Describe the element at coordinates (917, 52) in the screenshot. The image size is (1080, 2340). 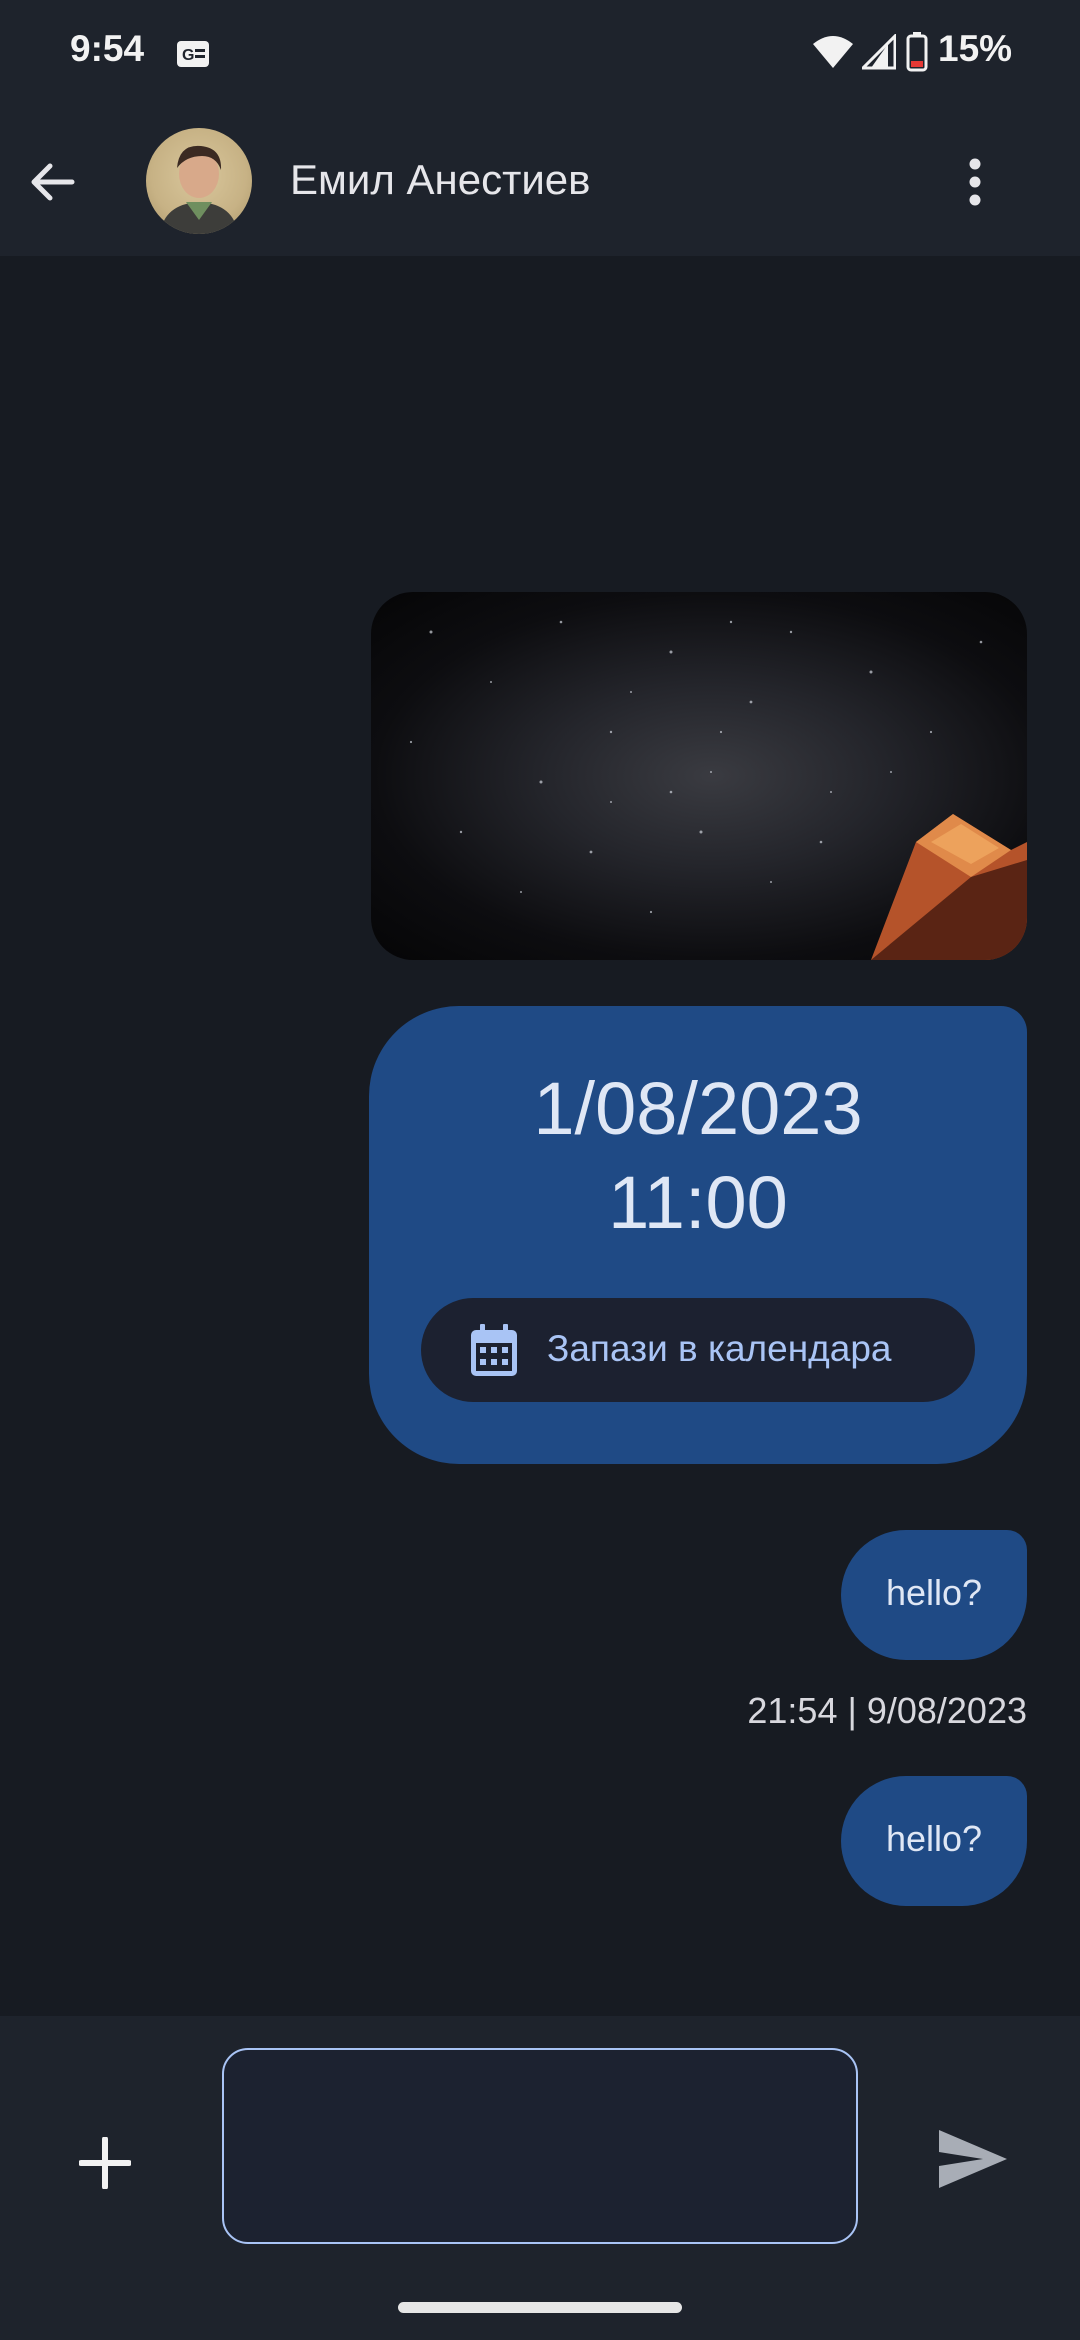
I see `battery-low-icon` at that location.